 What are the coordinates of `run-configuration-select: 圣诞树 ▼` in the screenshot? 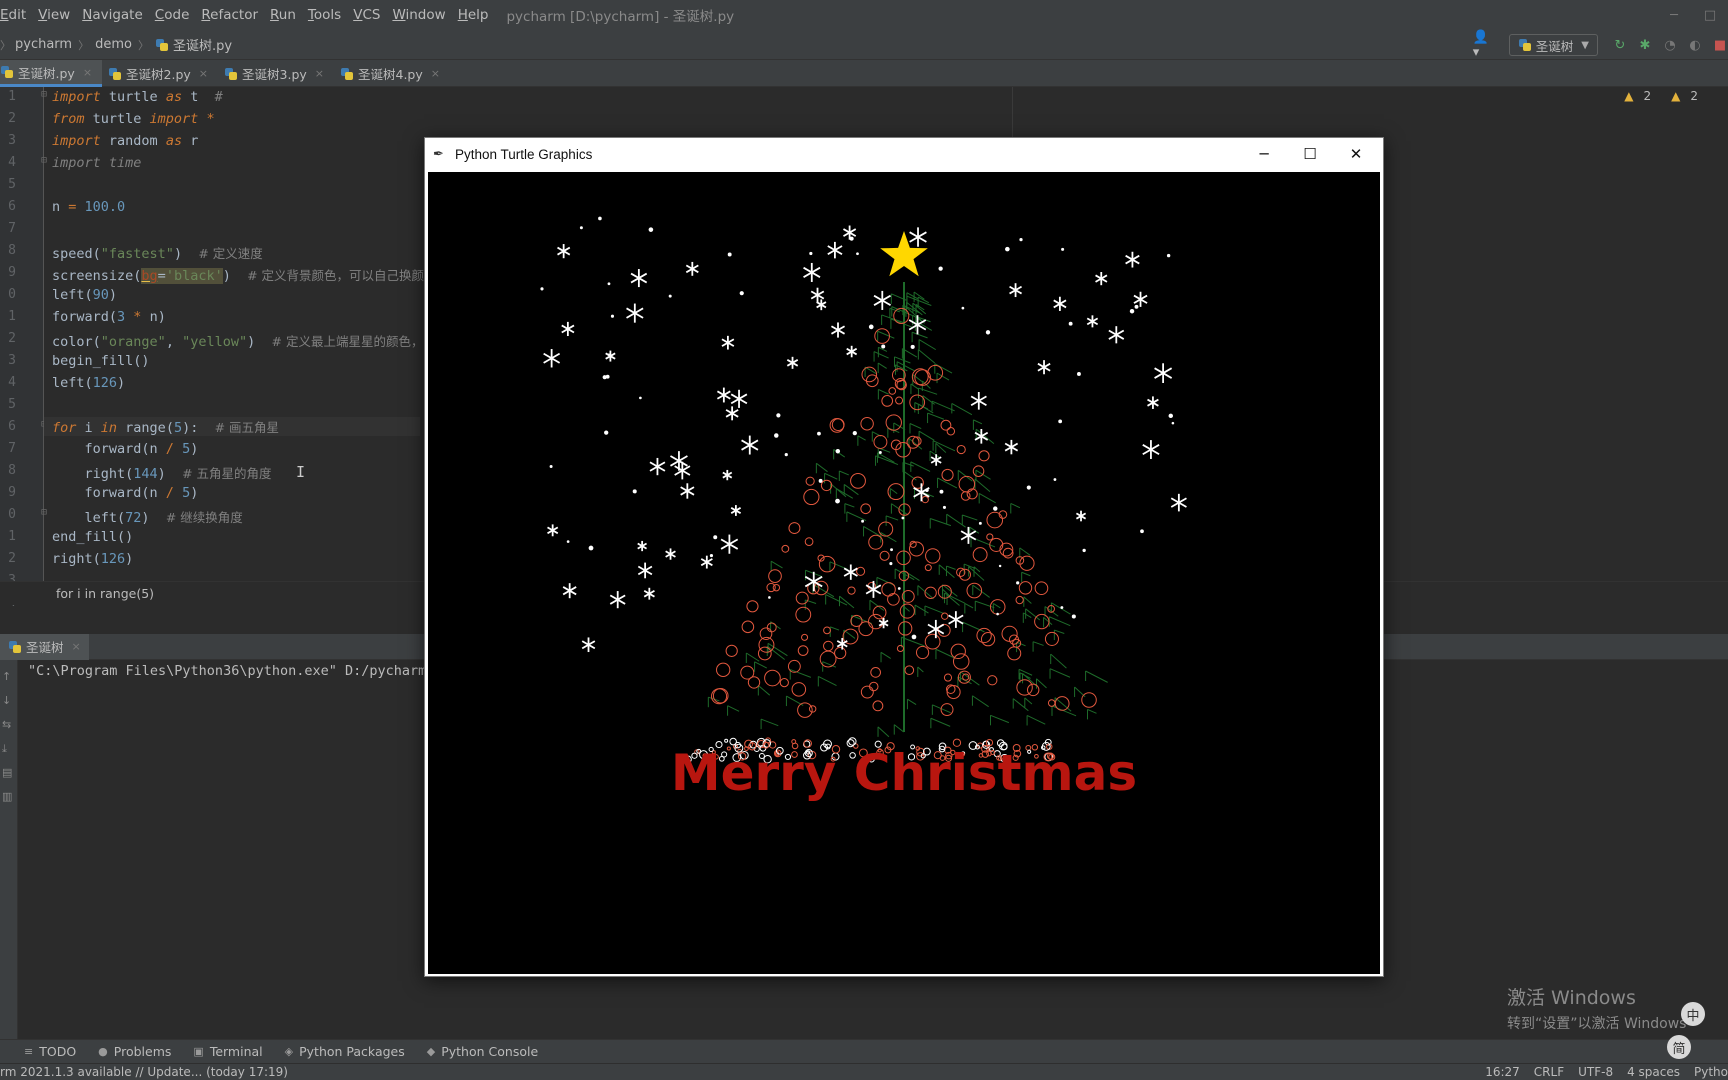 It's located at (1553, 45).